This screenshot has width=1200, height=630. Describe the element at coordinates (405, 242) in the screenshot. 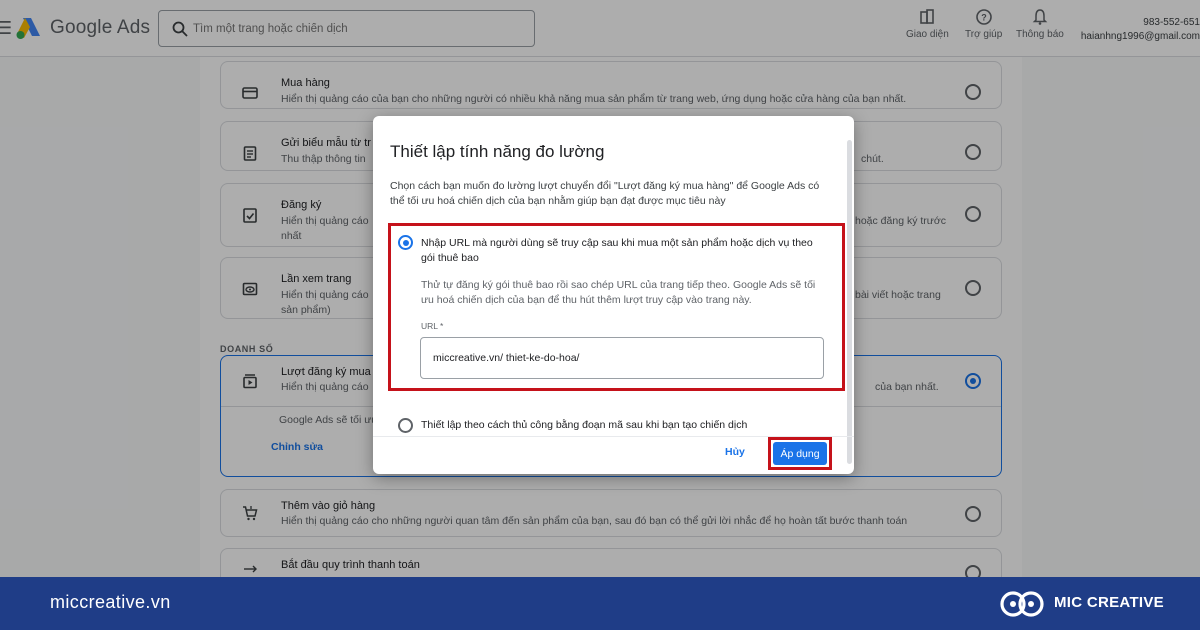

I see `option-url-radio` at that location.